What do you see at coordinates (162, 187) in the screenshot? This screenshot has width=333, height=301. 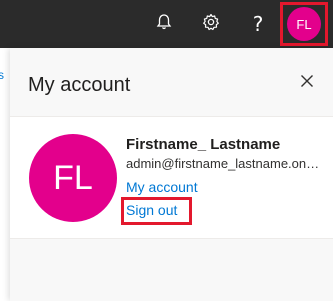 I see `my-account-link: My account` at bounding box center [162, 187].